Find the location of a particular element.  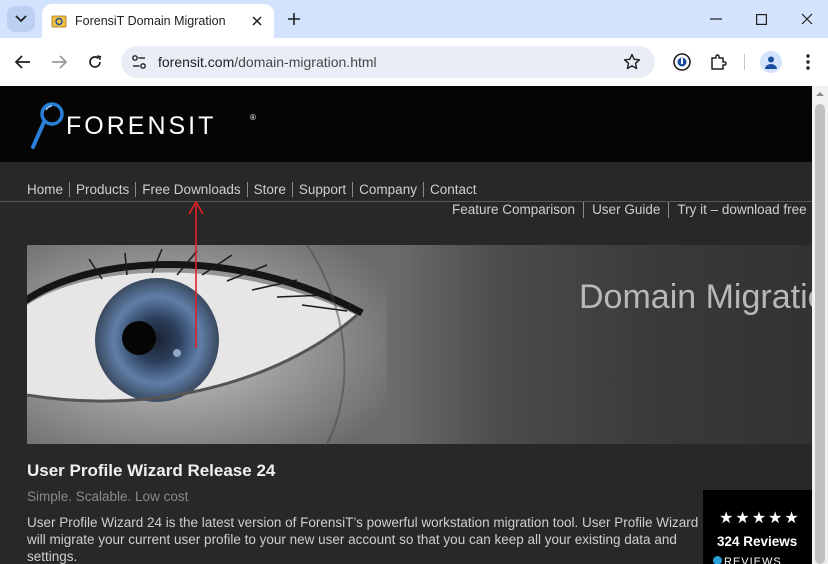

nav-products: Products is located at coordinates (103, 189).